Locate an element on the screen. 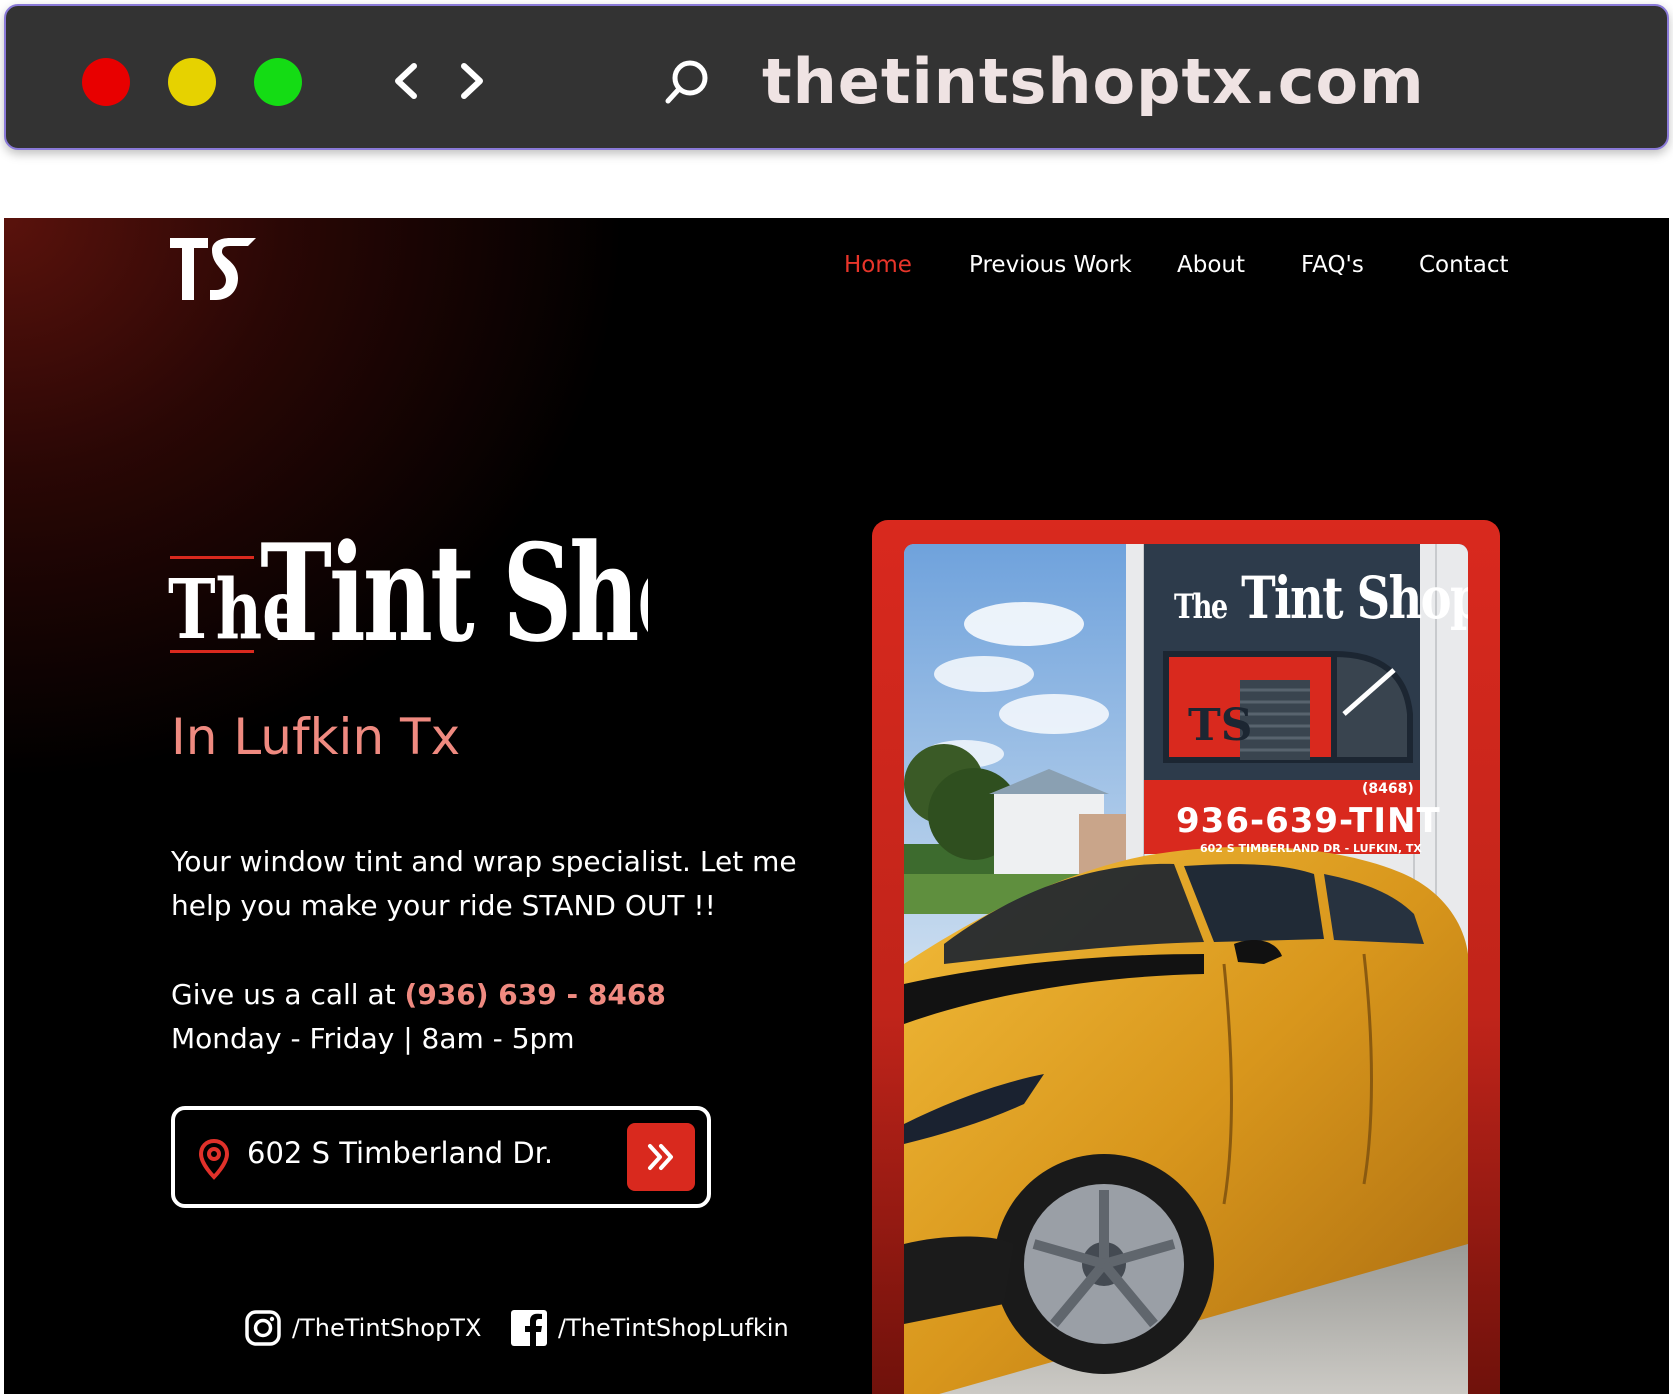  directions-button is located at coordinates (661, 1157).